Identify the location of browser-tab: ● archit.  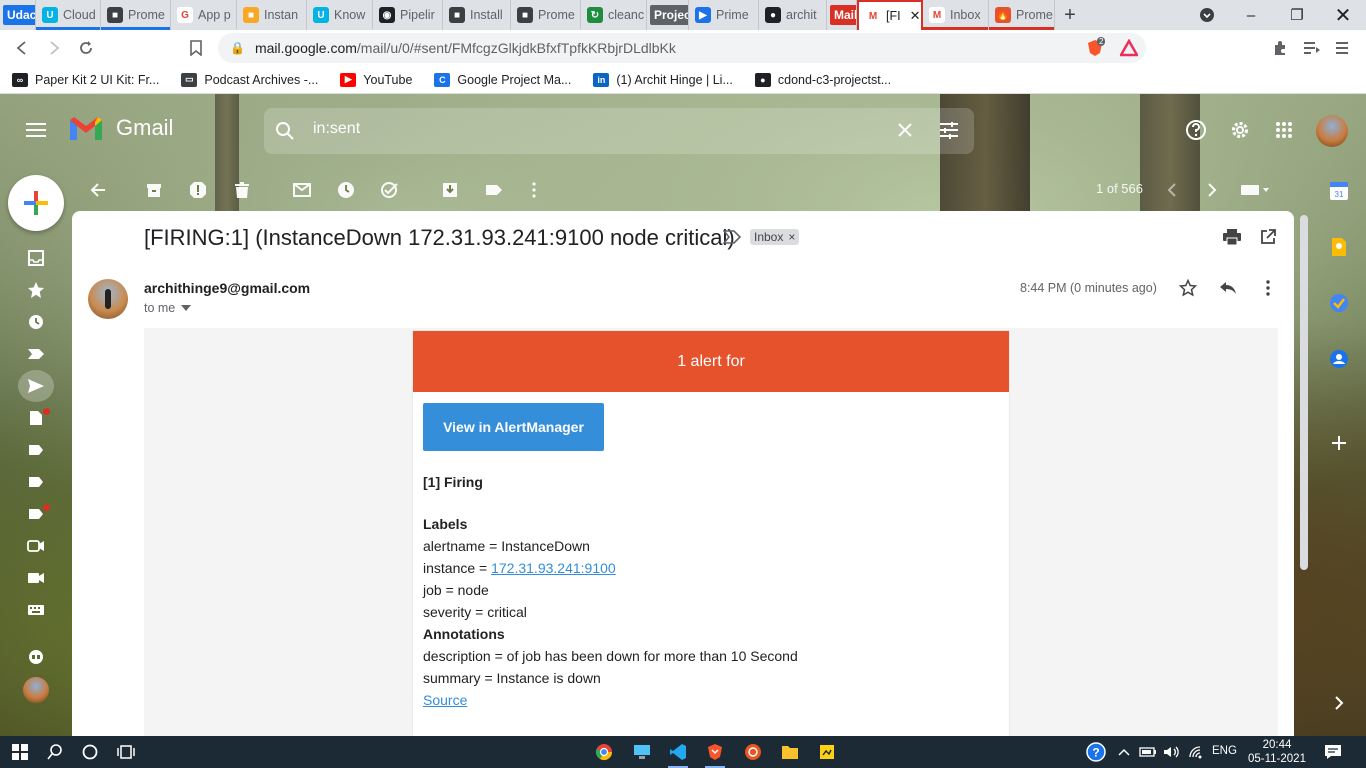
(793, 15).